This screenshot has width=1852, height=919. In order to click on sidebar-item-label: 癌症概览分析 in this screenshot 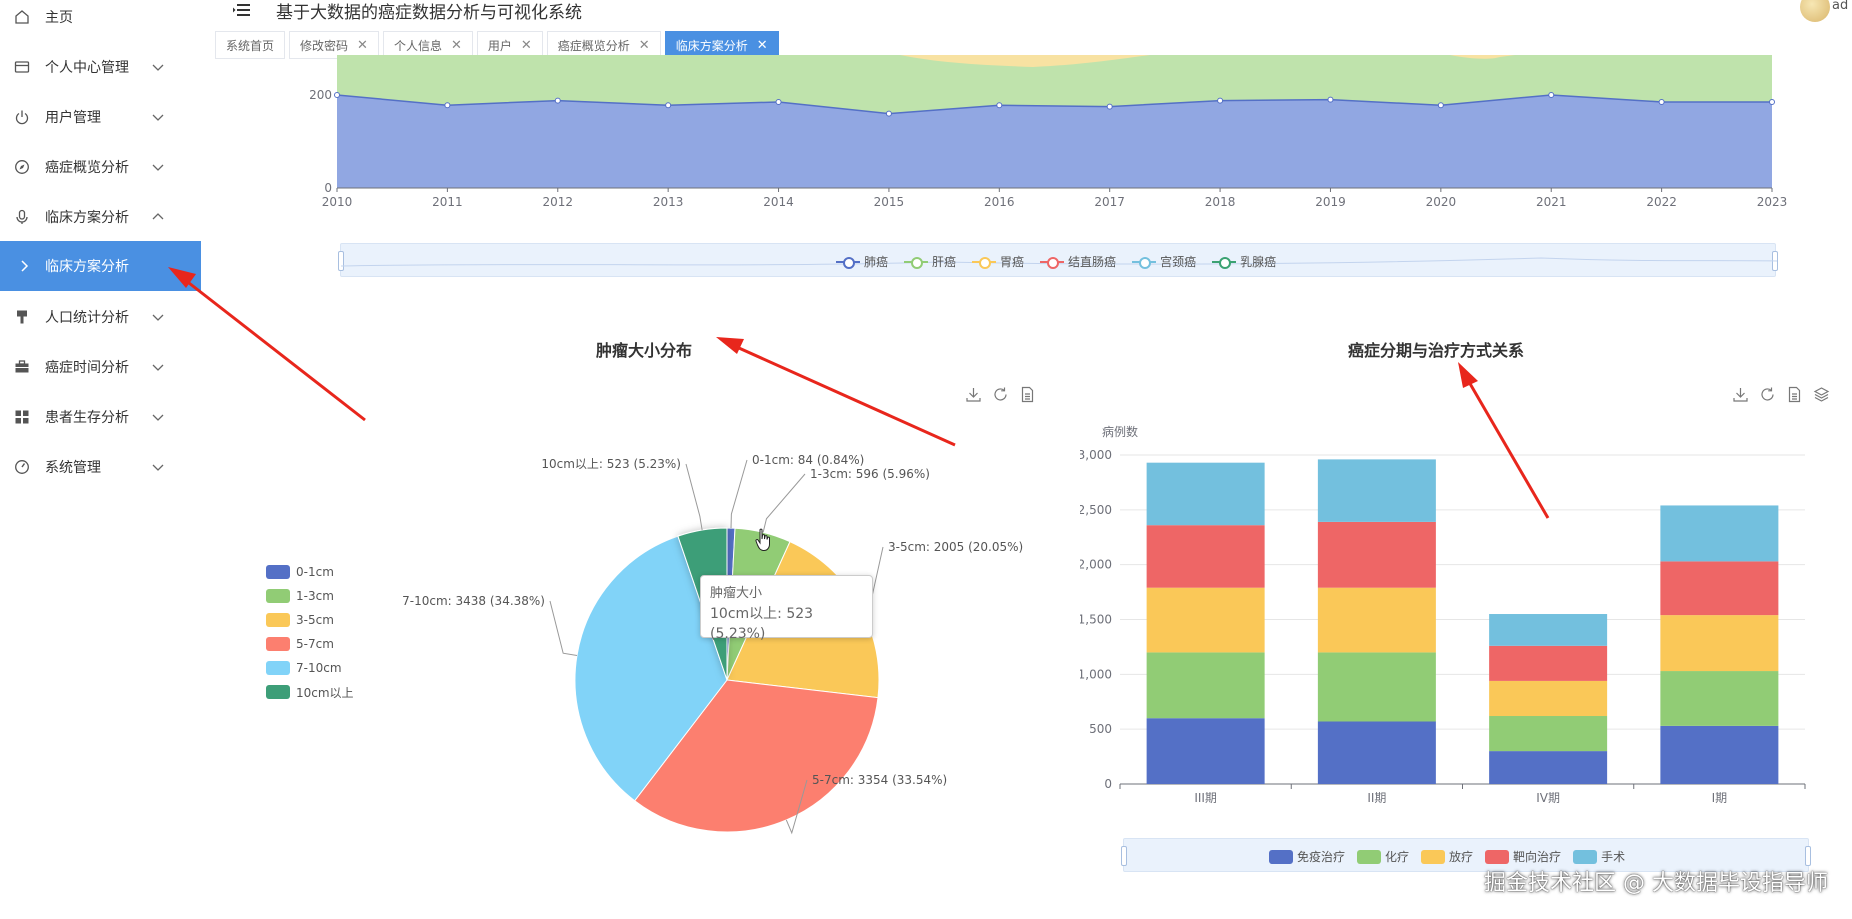, I will do `click(87, 168)`.